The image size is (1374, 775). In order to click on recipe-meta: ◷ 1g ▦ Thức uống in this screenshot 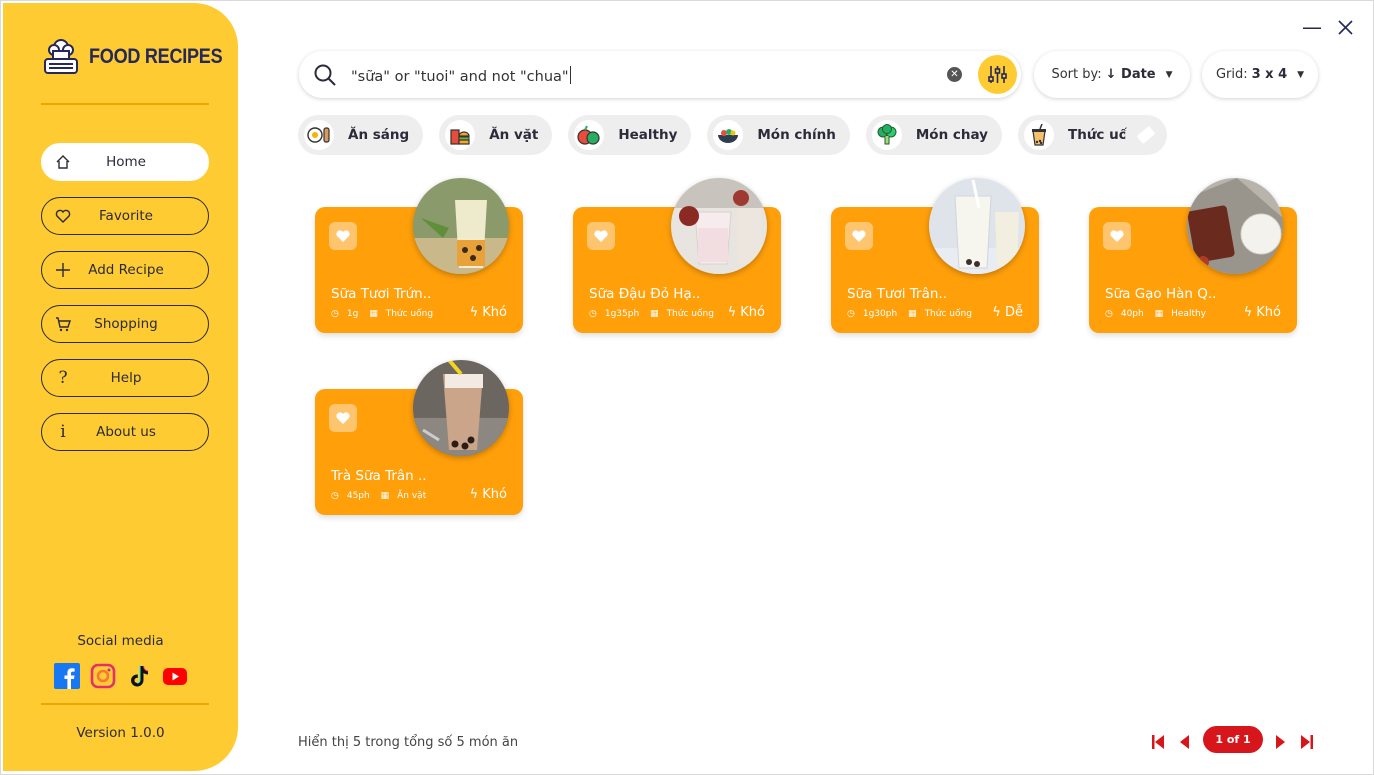, I will do `click(386, 314)`.